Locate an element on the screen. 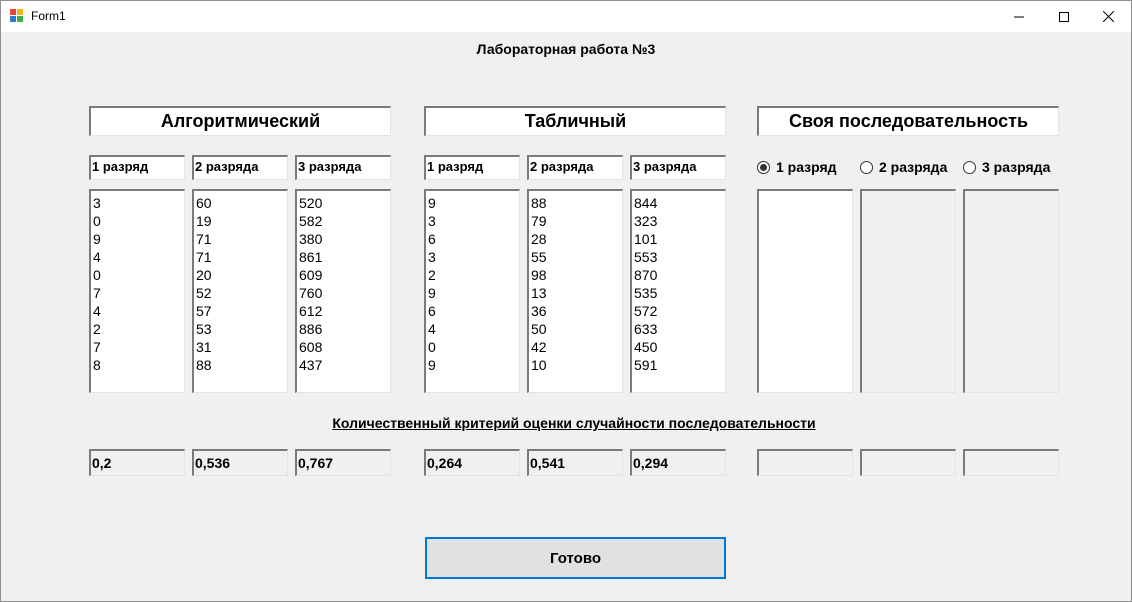  radio-3-digits: 3 разряда is located at coordinates (1006, 167).